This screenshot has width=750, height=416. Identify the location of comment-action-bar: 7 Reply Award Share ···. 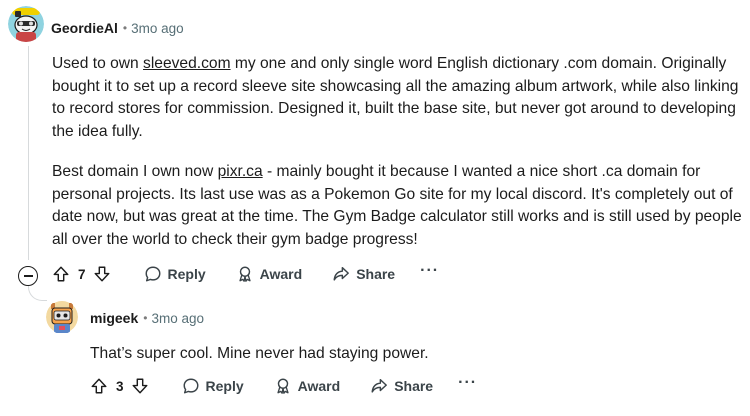
(245, 273).